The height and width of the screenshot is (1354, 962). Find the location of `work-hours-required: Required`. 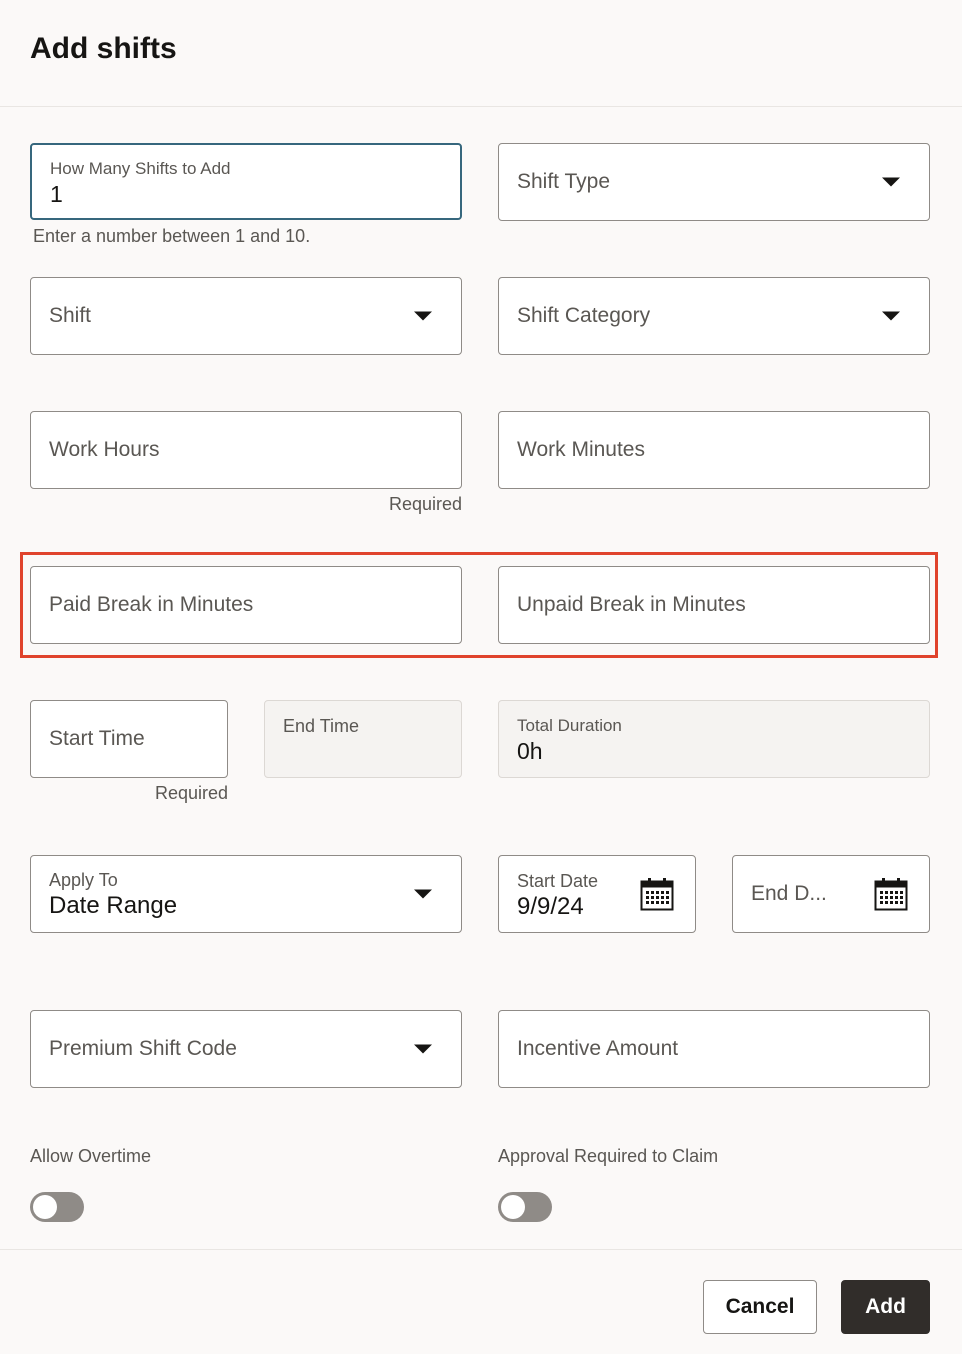

work-hours-required: Required is located at coordinates (426, 504).